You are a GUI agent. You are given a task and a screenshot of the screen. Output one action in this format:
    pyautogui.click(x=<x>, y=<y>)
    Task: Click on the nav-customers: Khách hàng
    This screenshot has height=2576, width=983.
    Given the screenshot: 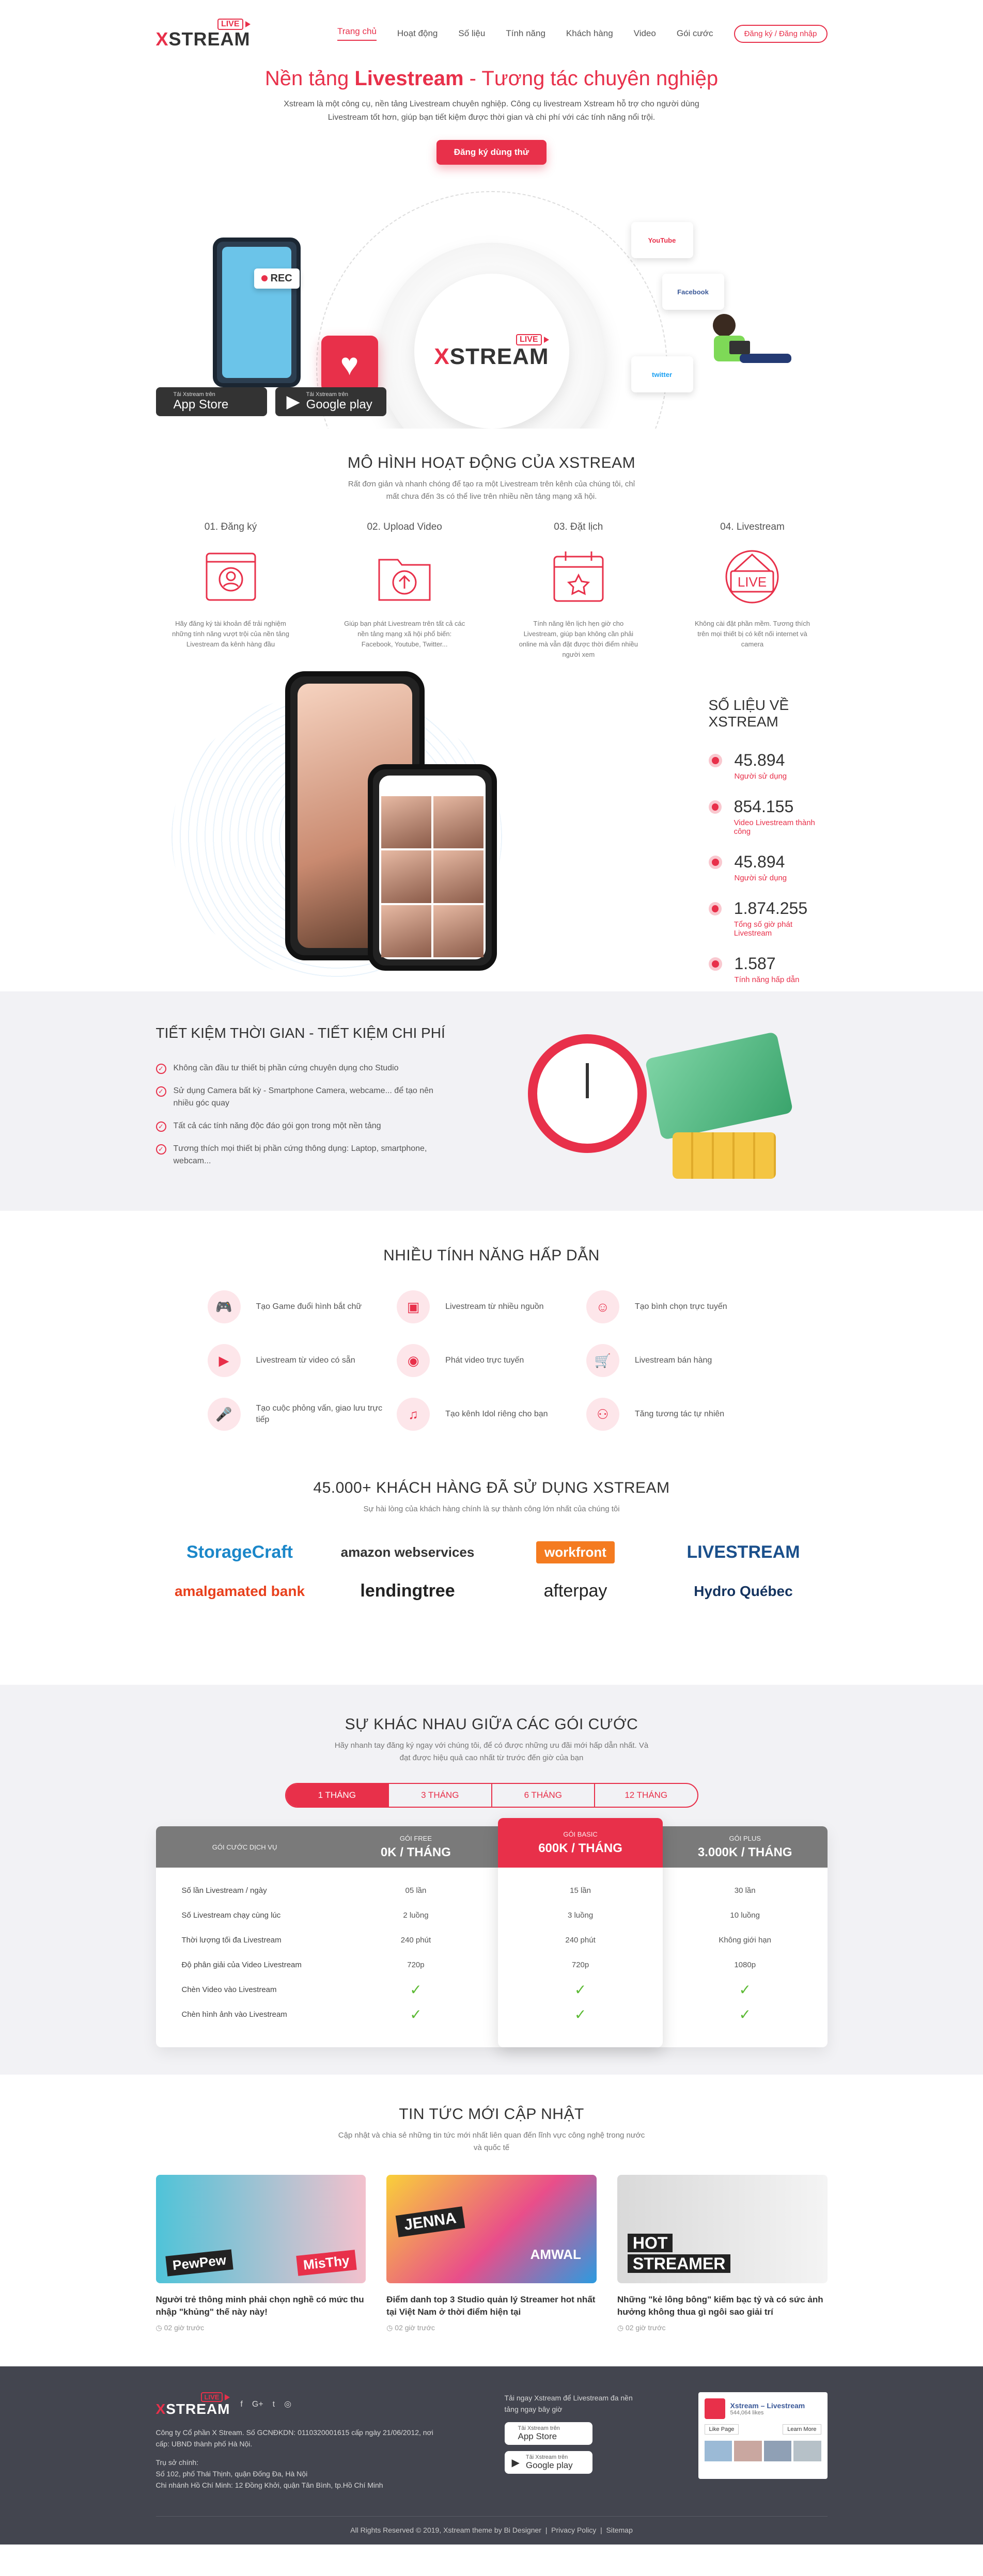 What is the action you would take?
    pyautogui.click(x=589, y=33)
    